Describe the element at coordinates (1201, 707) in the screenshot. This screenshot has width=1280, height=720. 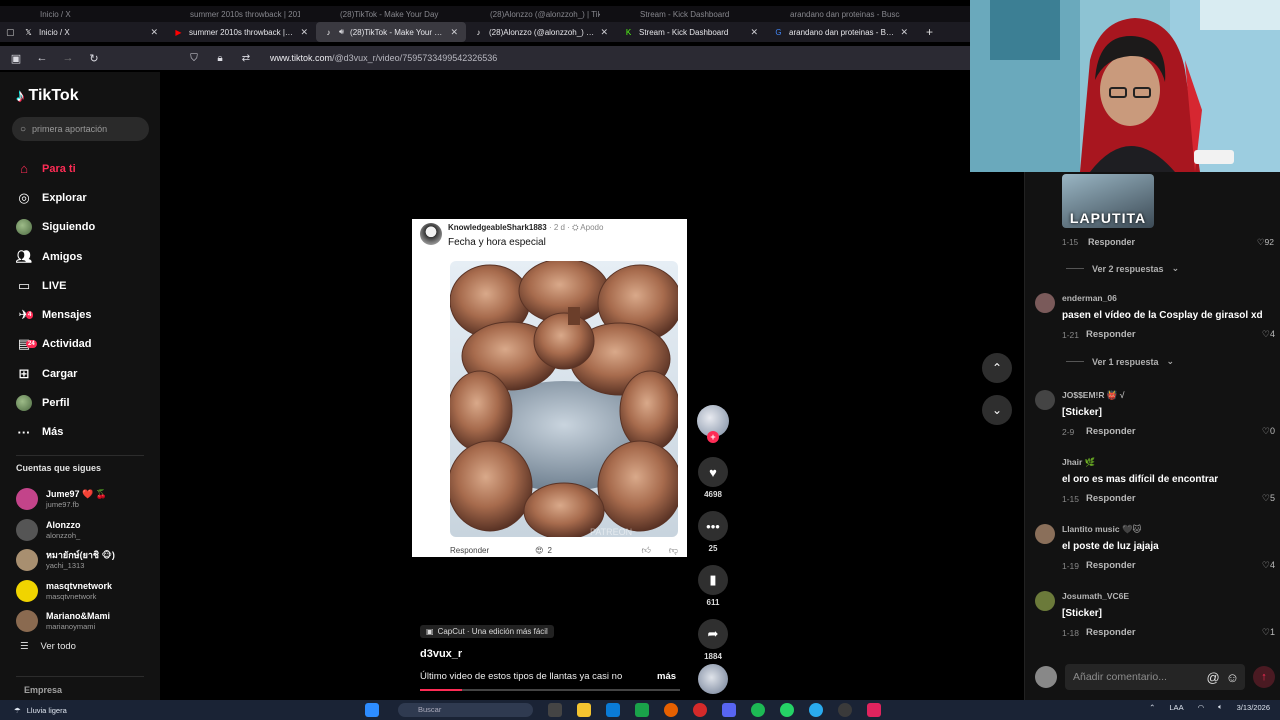
I see `wifi-icon: ◠` at that location.